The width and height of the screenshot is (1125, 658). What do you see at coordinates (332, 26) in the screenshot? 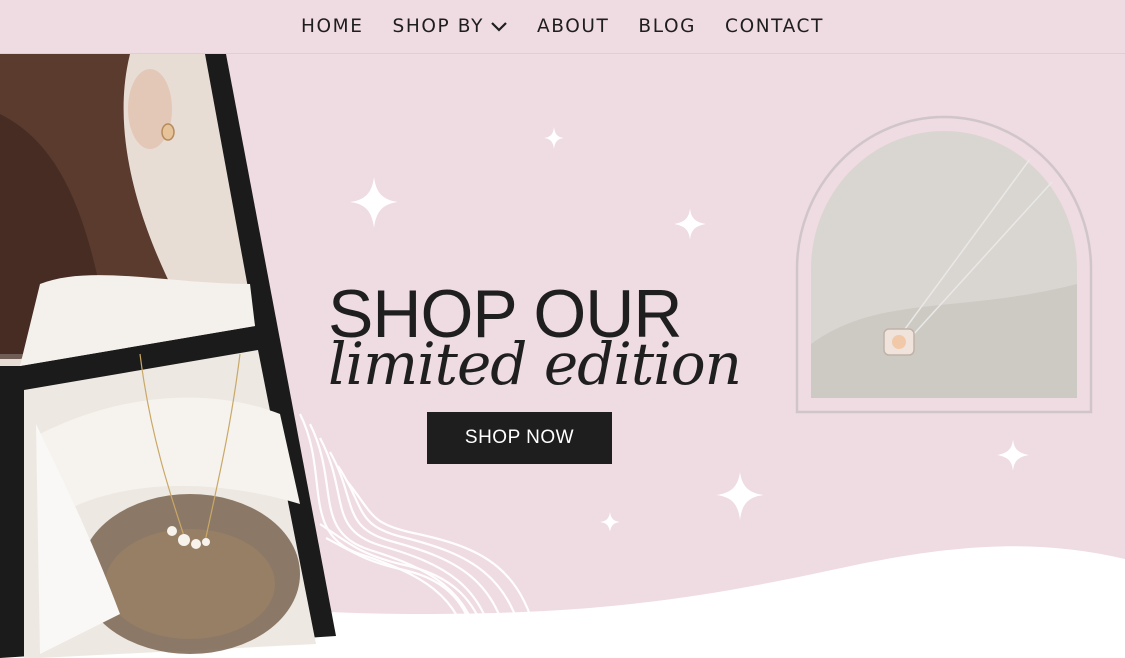
I see `nav-home: HOME` at bounding box center [332, 26].